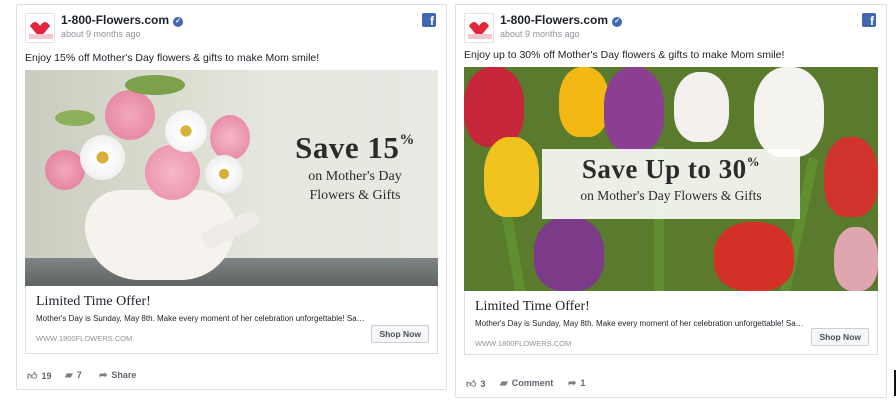 The image size is (896, 402). Describe the element at coordinates (671, 169) in the screenshot. I see `promo-headline: Save Up to 30%` at that location.